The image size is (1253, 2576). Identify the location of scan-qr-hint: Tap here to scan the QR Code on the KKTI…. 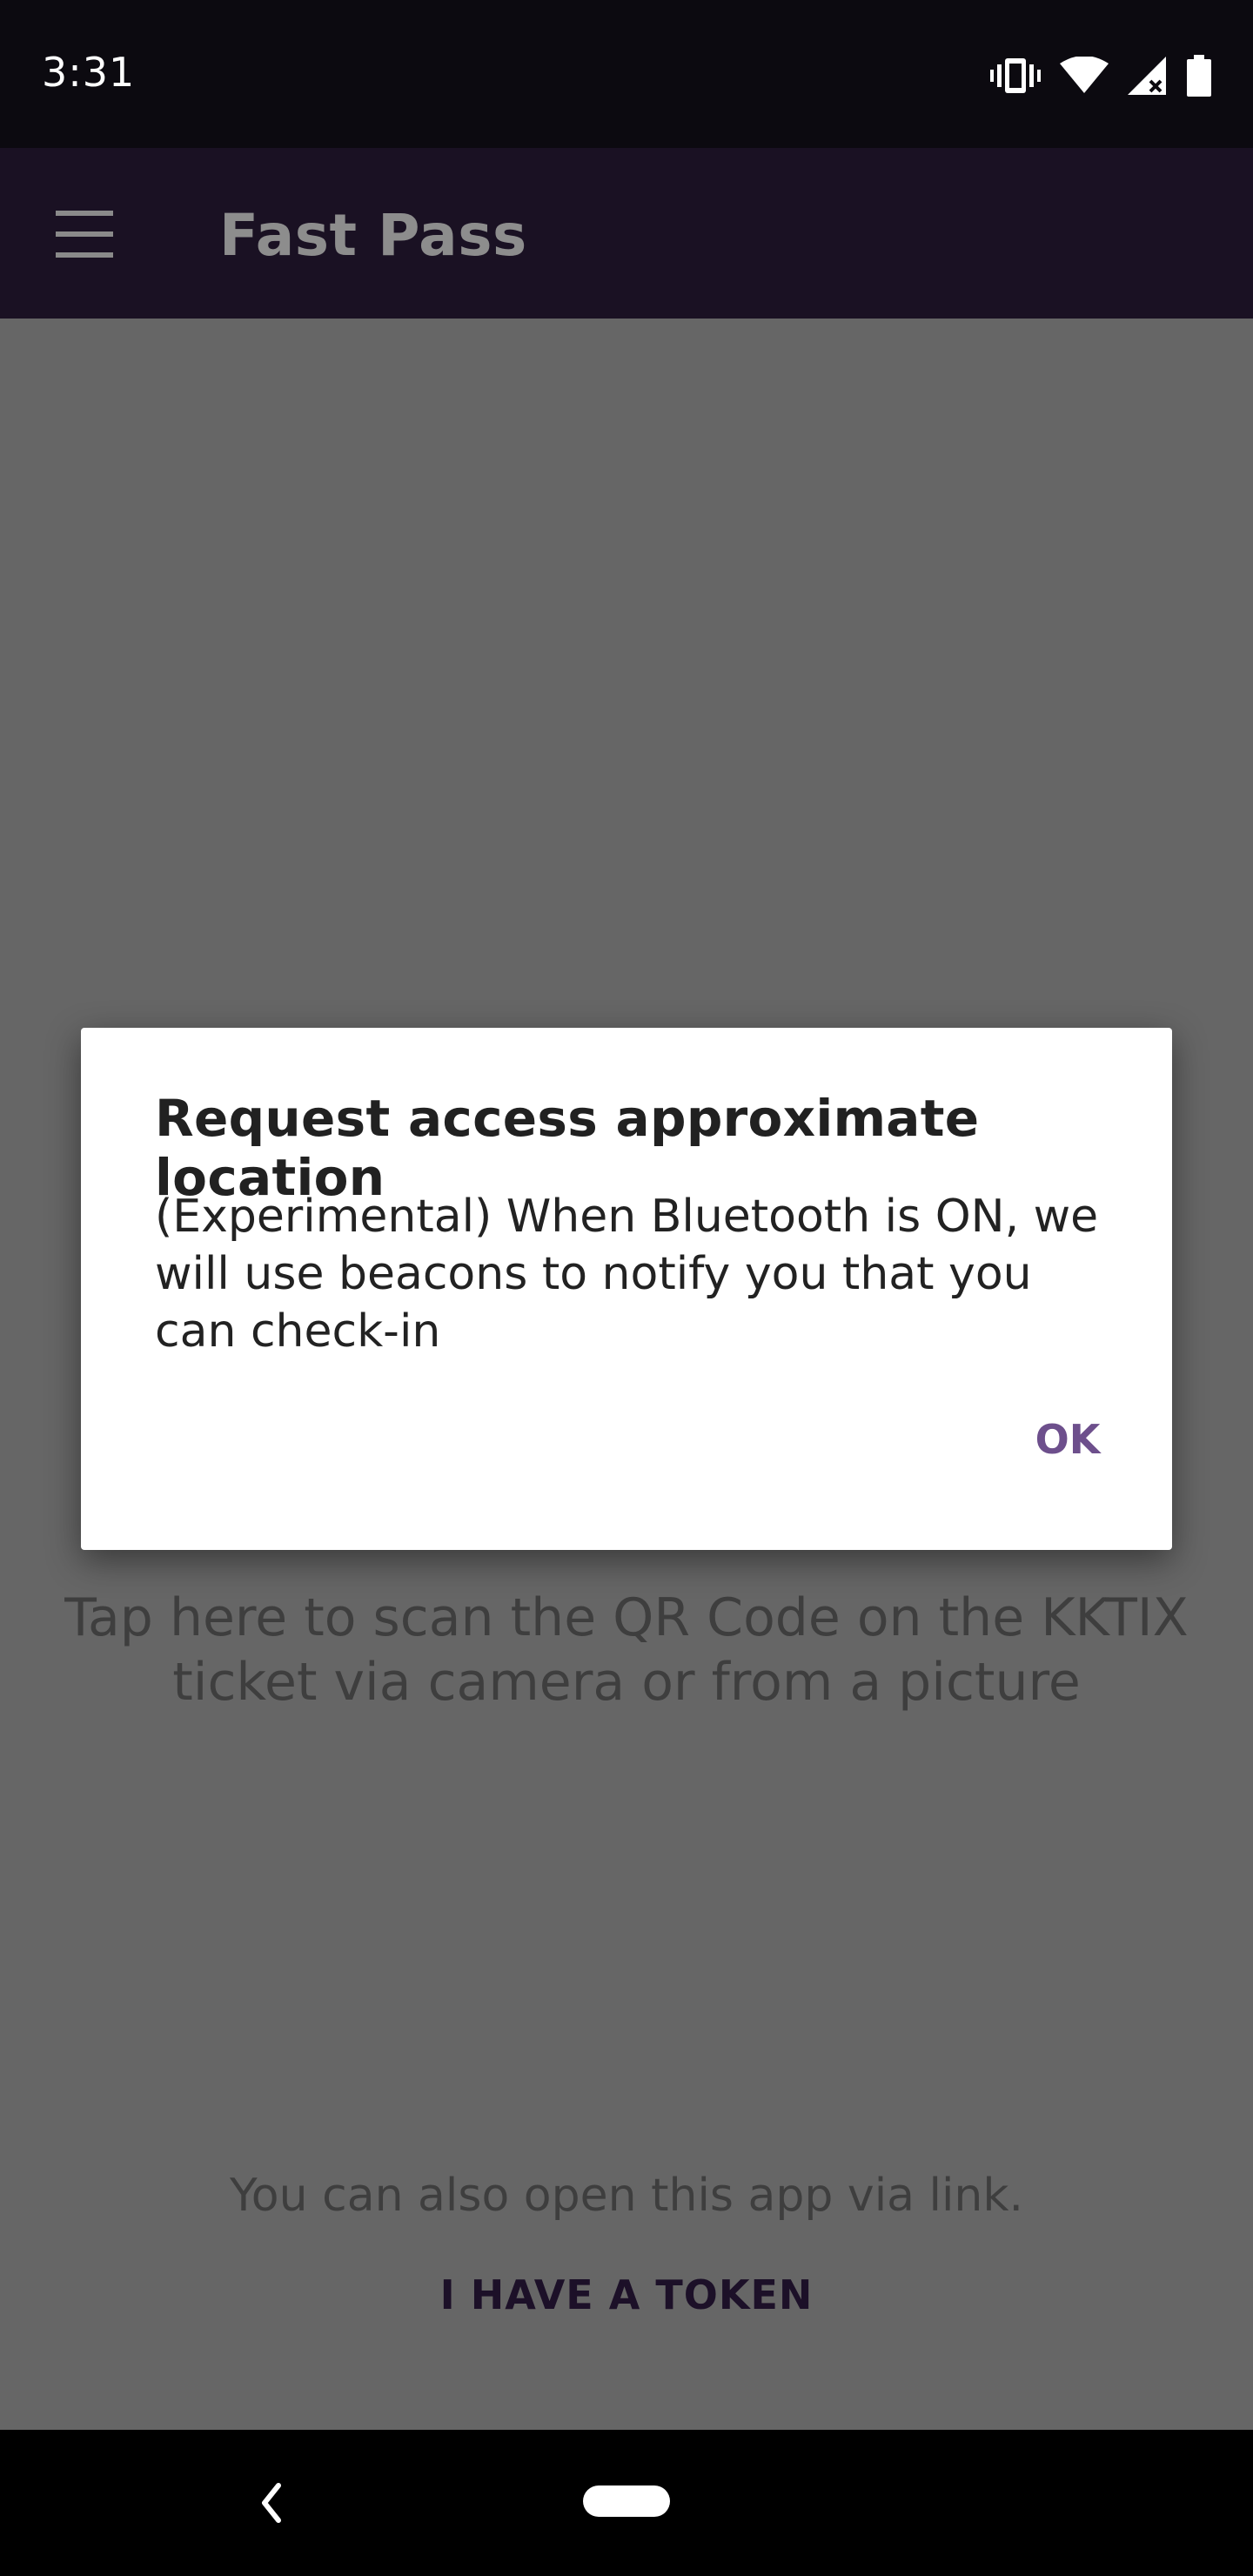
(626, 1650).